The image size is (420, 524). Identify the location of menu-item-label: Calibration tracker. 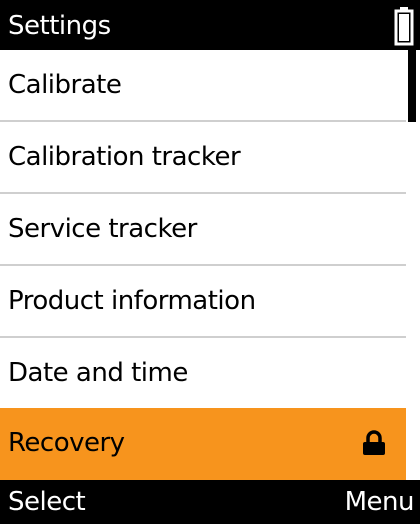
(124, 157).